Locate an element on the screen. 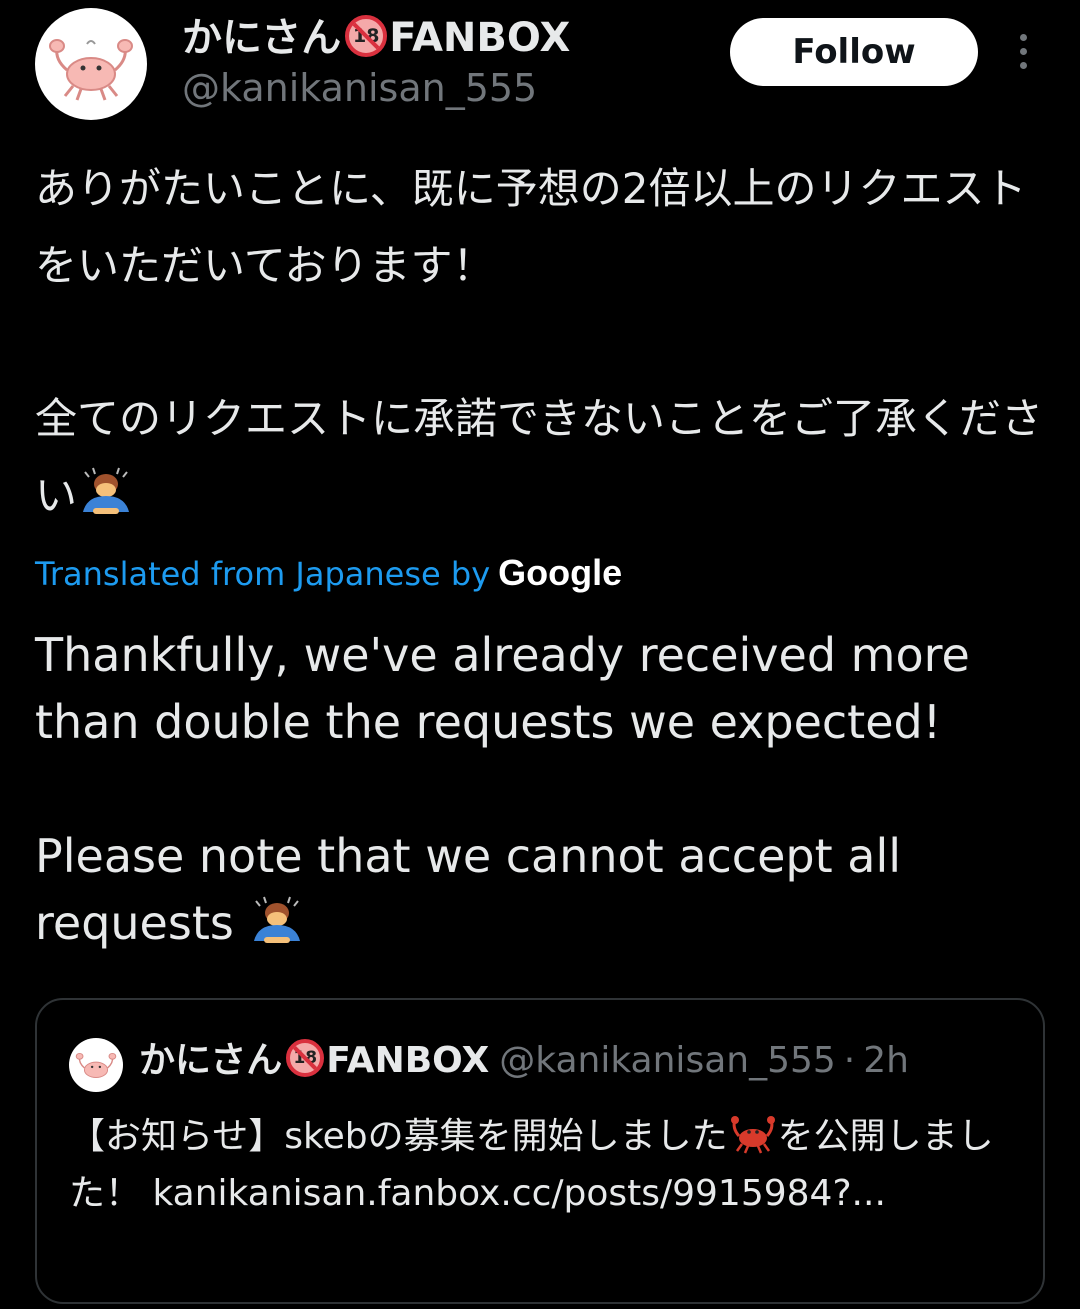 The image size is (1080, 1309). quoted-author-name: かにさん18FANBOX is located at coordinates (314, 1060).